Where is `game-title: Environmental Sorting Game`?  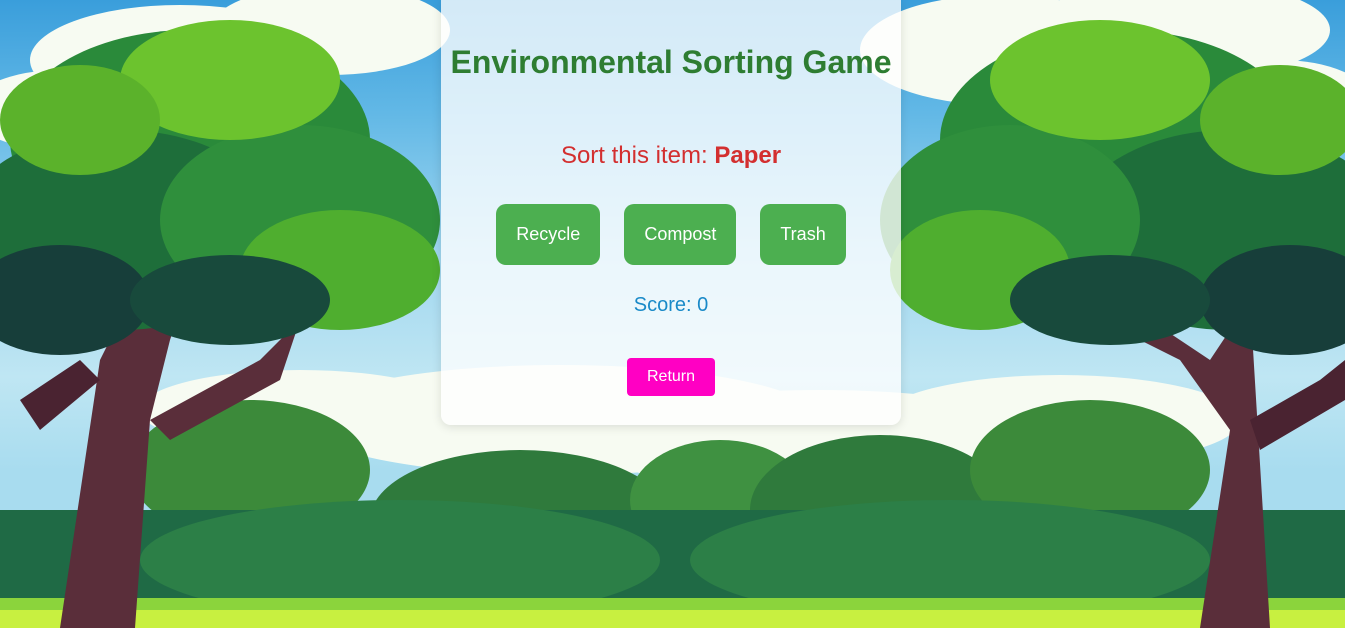
game-title: Environmental Sorting Game is located at coordinates (671, 62).